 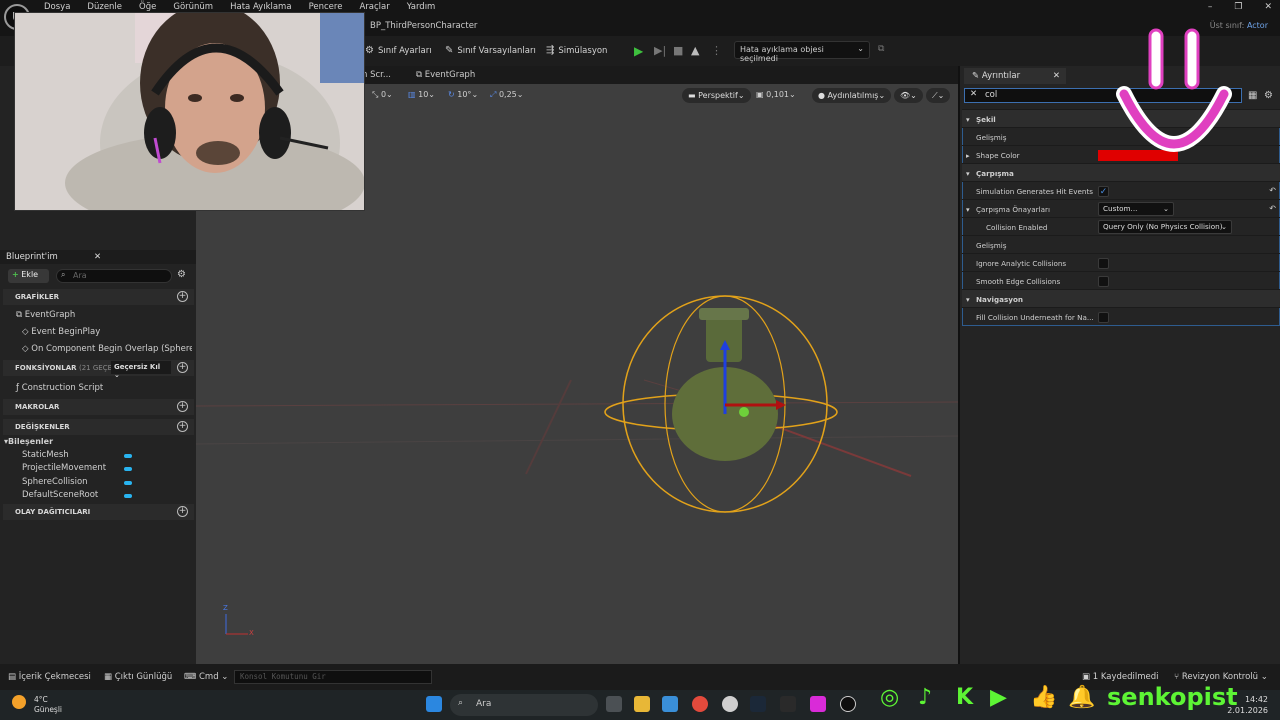 I want to click on viewport-options-button: ⟋⌄, so click(x=938, y=95).